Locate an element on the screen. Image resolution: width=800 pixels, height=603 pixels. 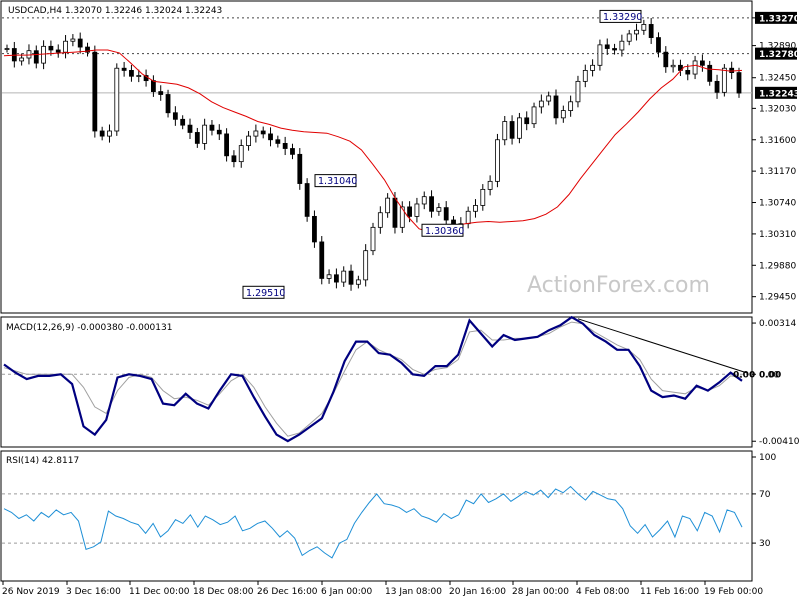
x-tick-label: 4 Feb 08:00 is located at coordinates (603, 592).